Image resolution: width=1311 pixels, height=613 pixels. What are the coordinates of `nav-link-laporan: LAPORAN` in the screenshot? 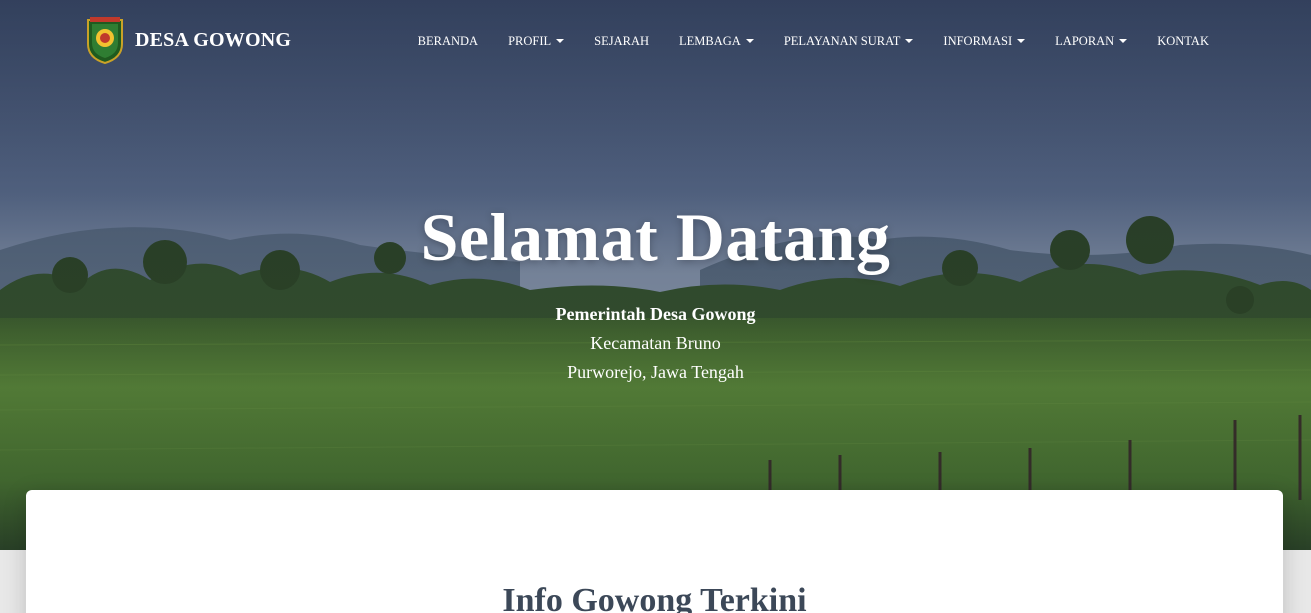 It's located at (1091, 41).